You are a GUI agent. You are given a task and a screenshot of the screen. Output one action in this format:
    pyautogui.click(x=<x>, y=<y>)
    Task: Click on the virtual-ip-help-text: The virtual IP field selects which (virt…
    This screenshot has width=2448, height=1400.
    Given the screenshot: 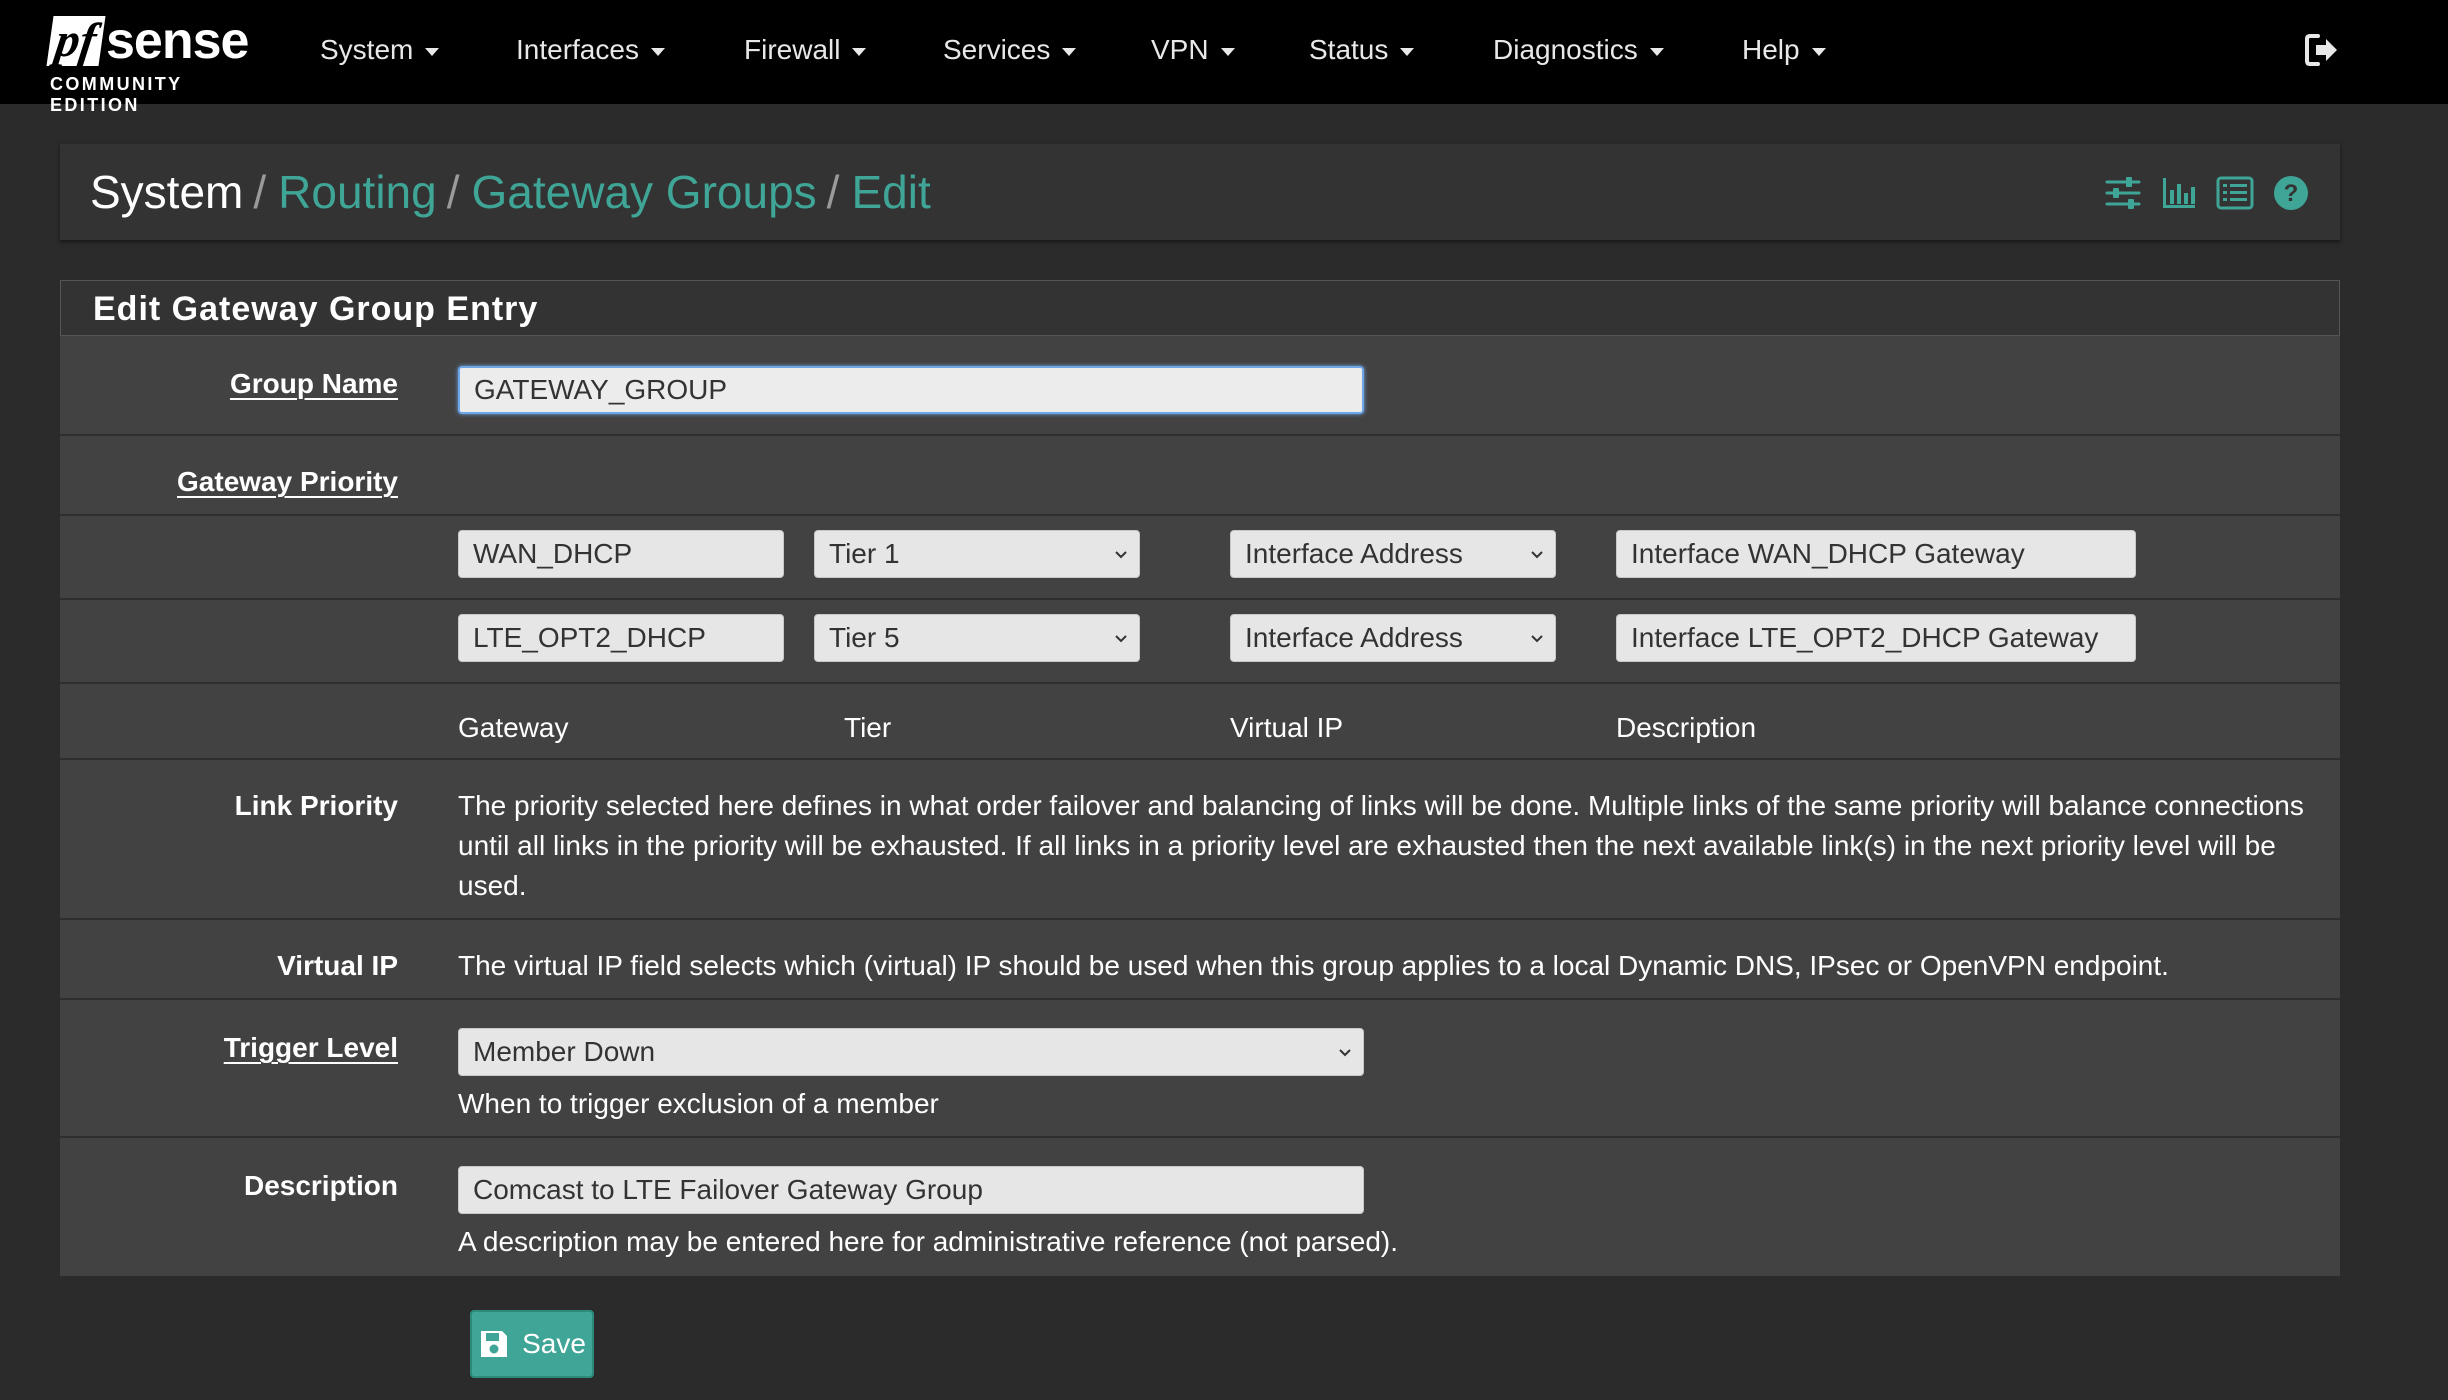 What is the action you would take?
    pyautogui.click(x=1313, y=965)
    